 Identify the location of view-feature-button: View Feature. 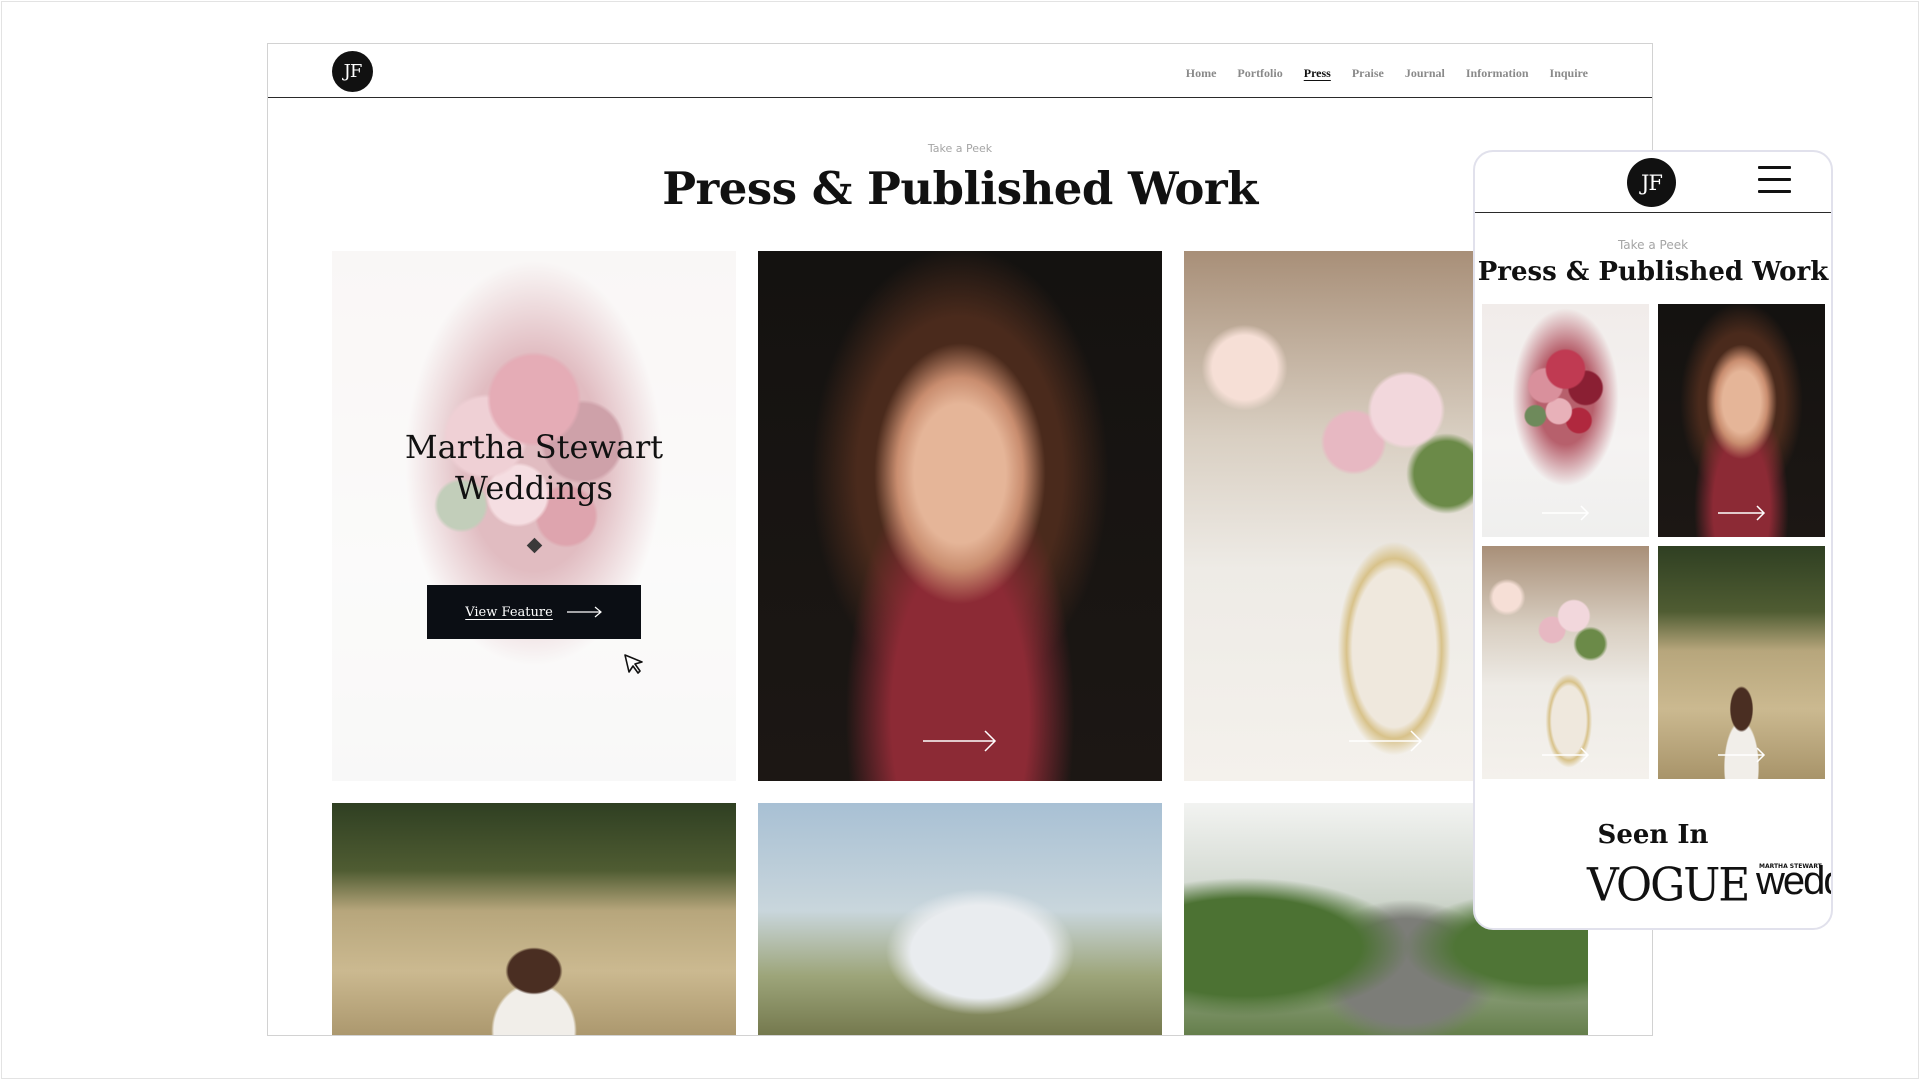
(534, 612).